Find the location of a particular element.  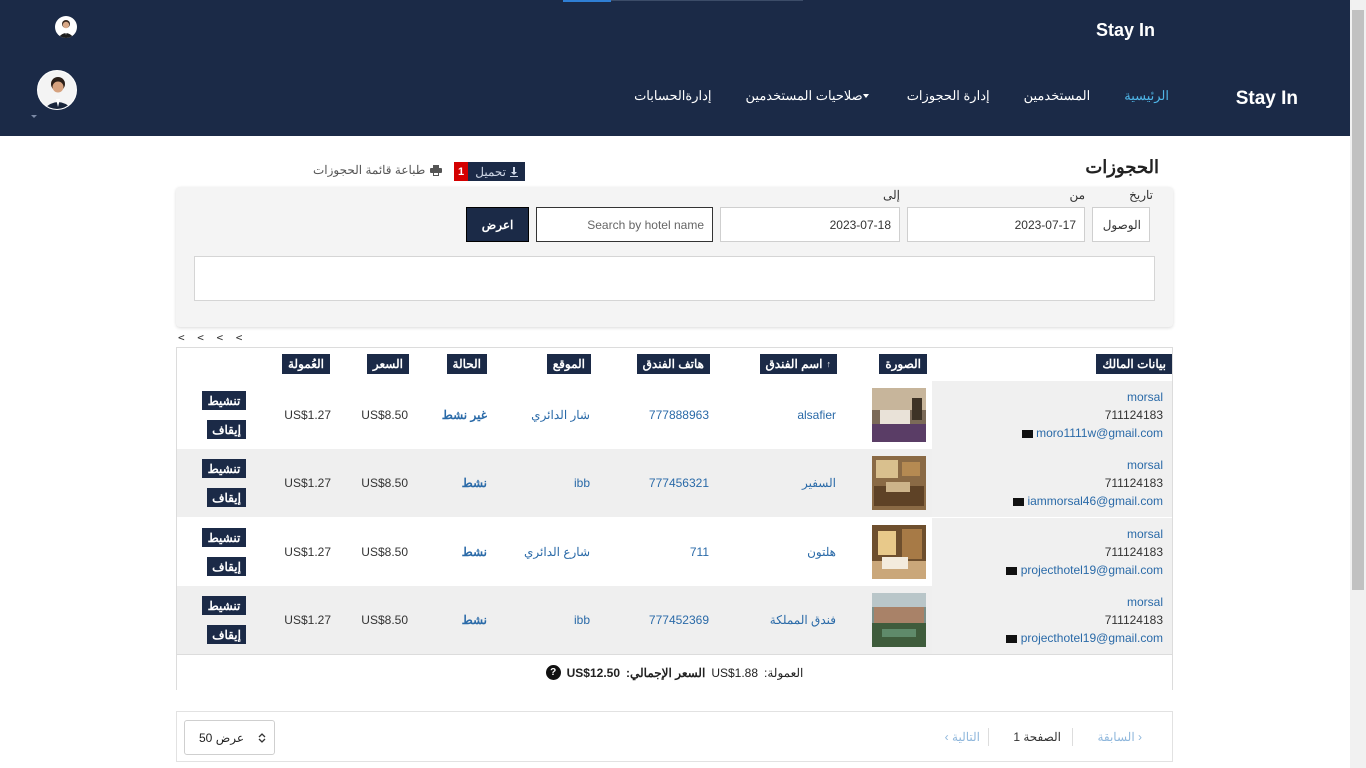

per-page-value: عرض 50 is located at coordinates (221, 737).